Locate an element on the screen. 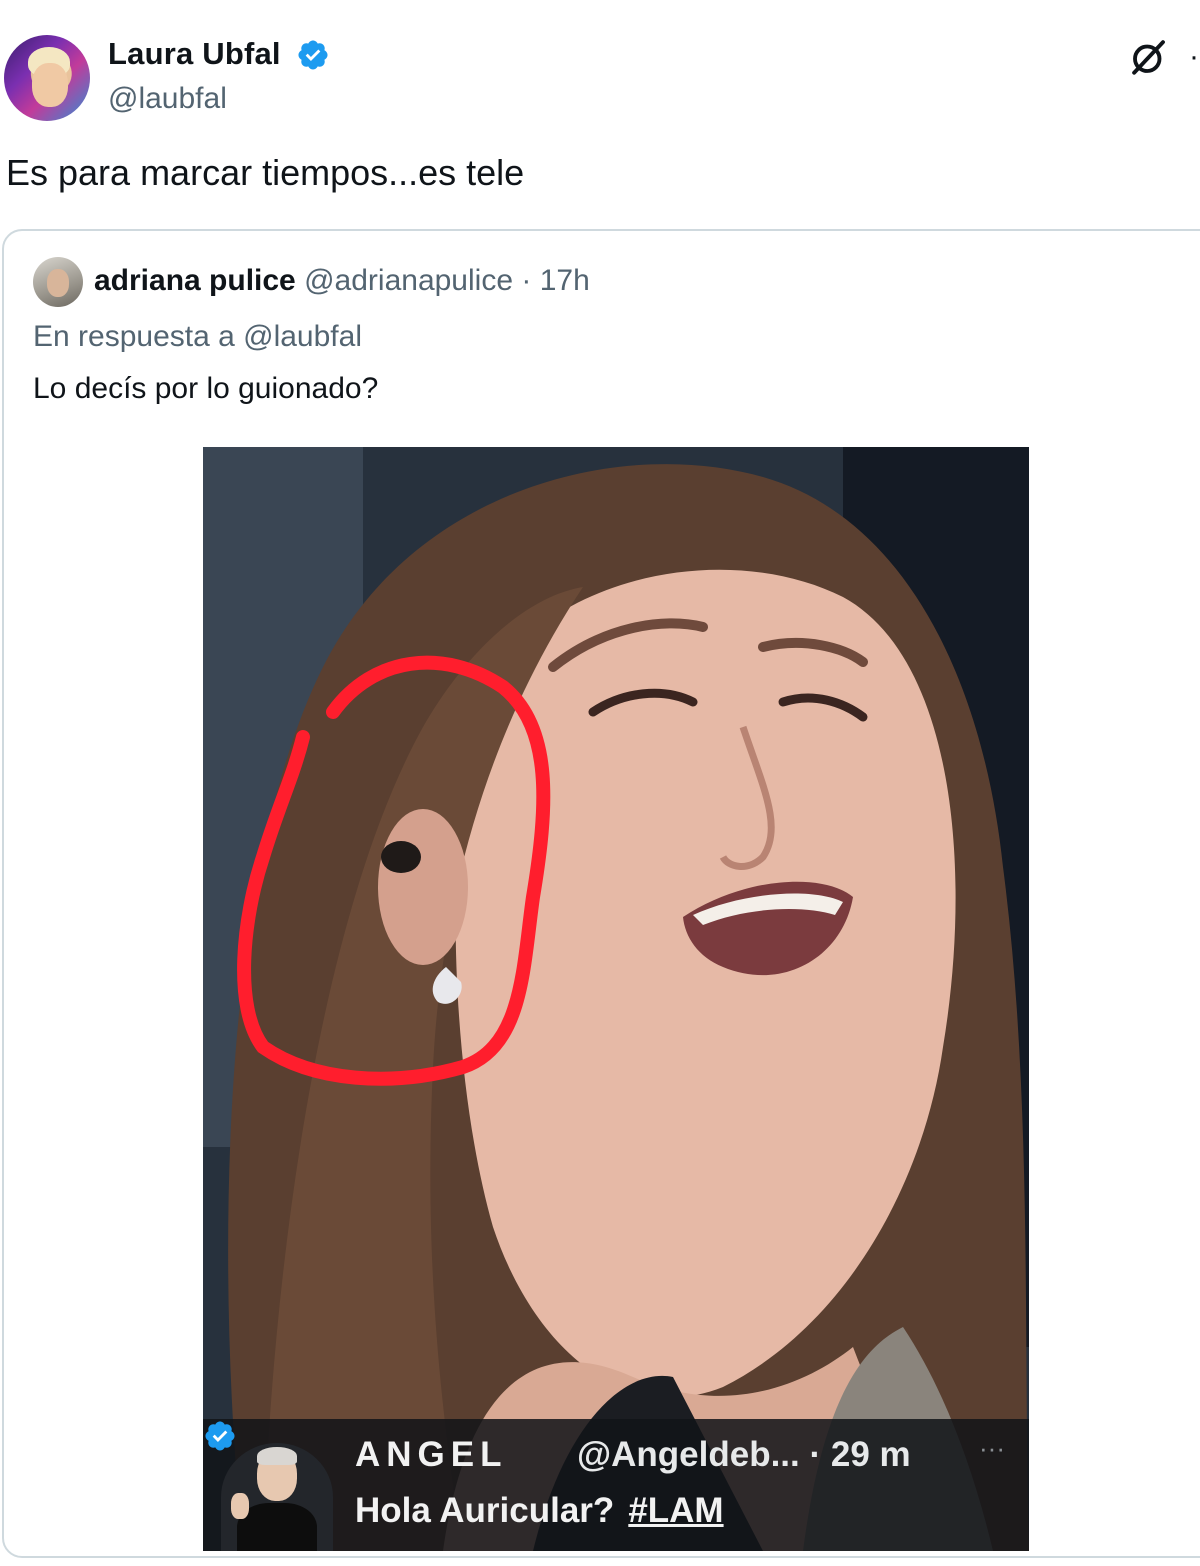 This screenshot has height=1566, width=1200. avatar-face is located at coordinates (50, 85).